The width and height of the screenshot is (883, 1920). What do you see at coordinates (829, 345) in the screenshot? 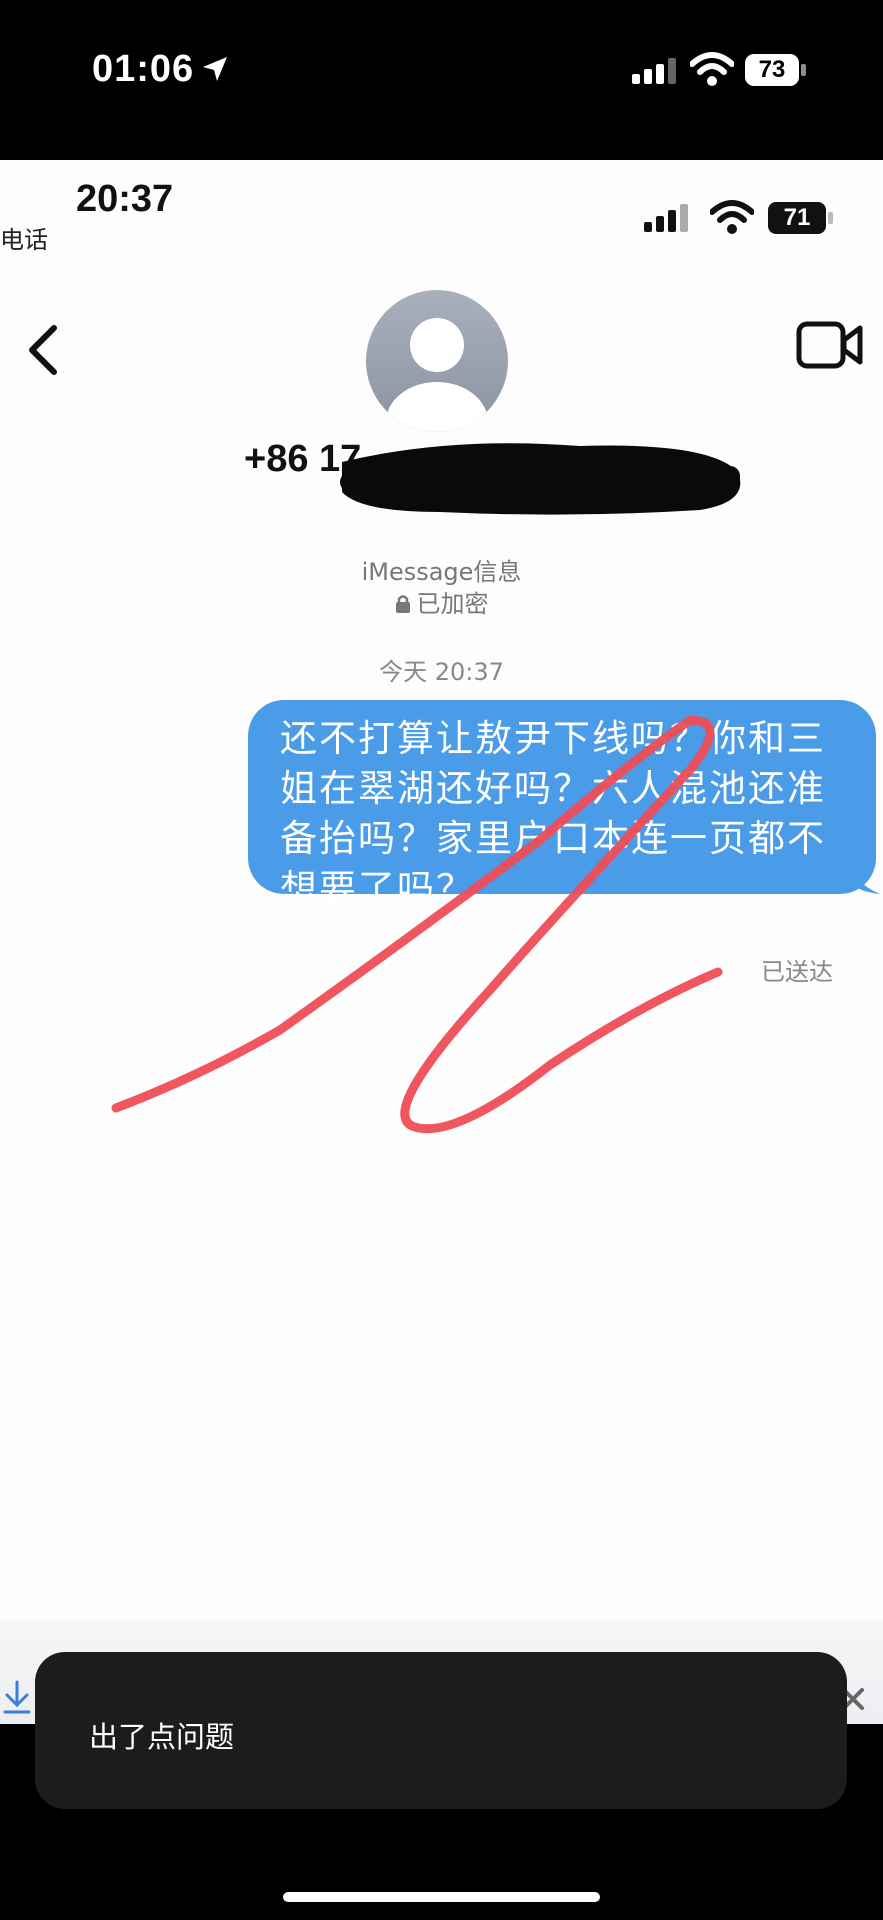
I see `video-call-icon` at bounding box center [829, 345].